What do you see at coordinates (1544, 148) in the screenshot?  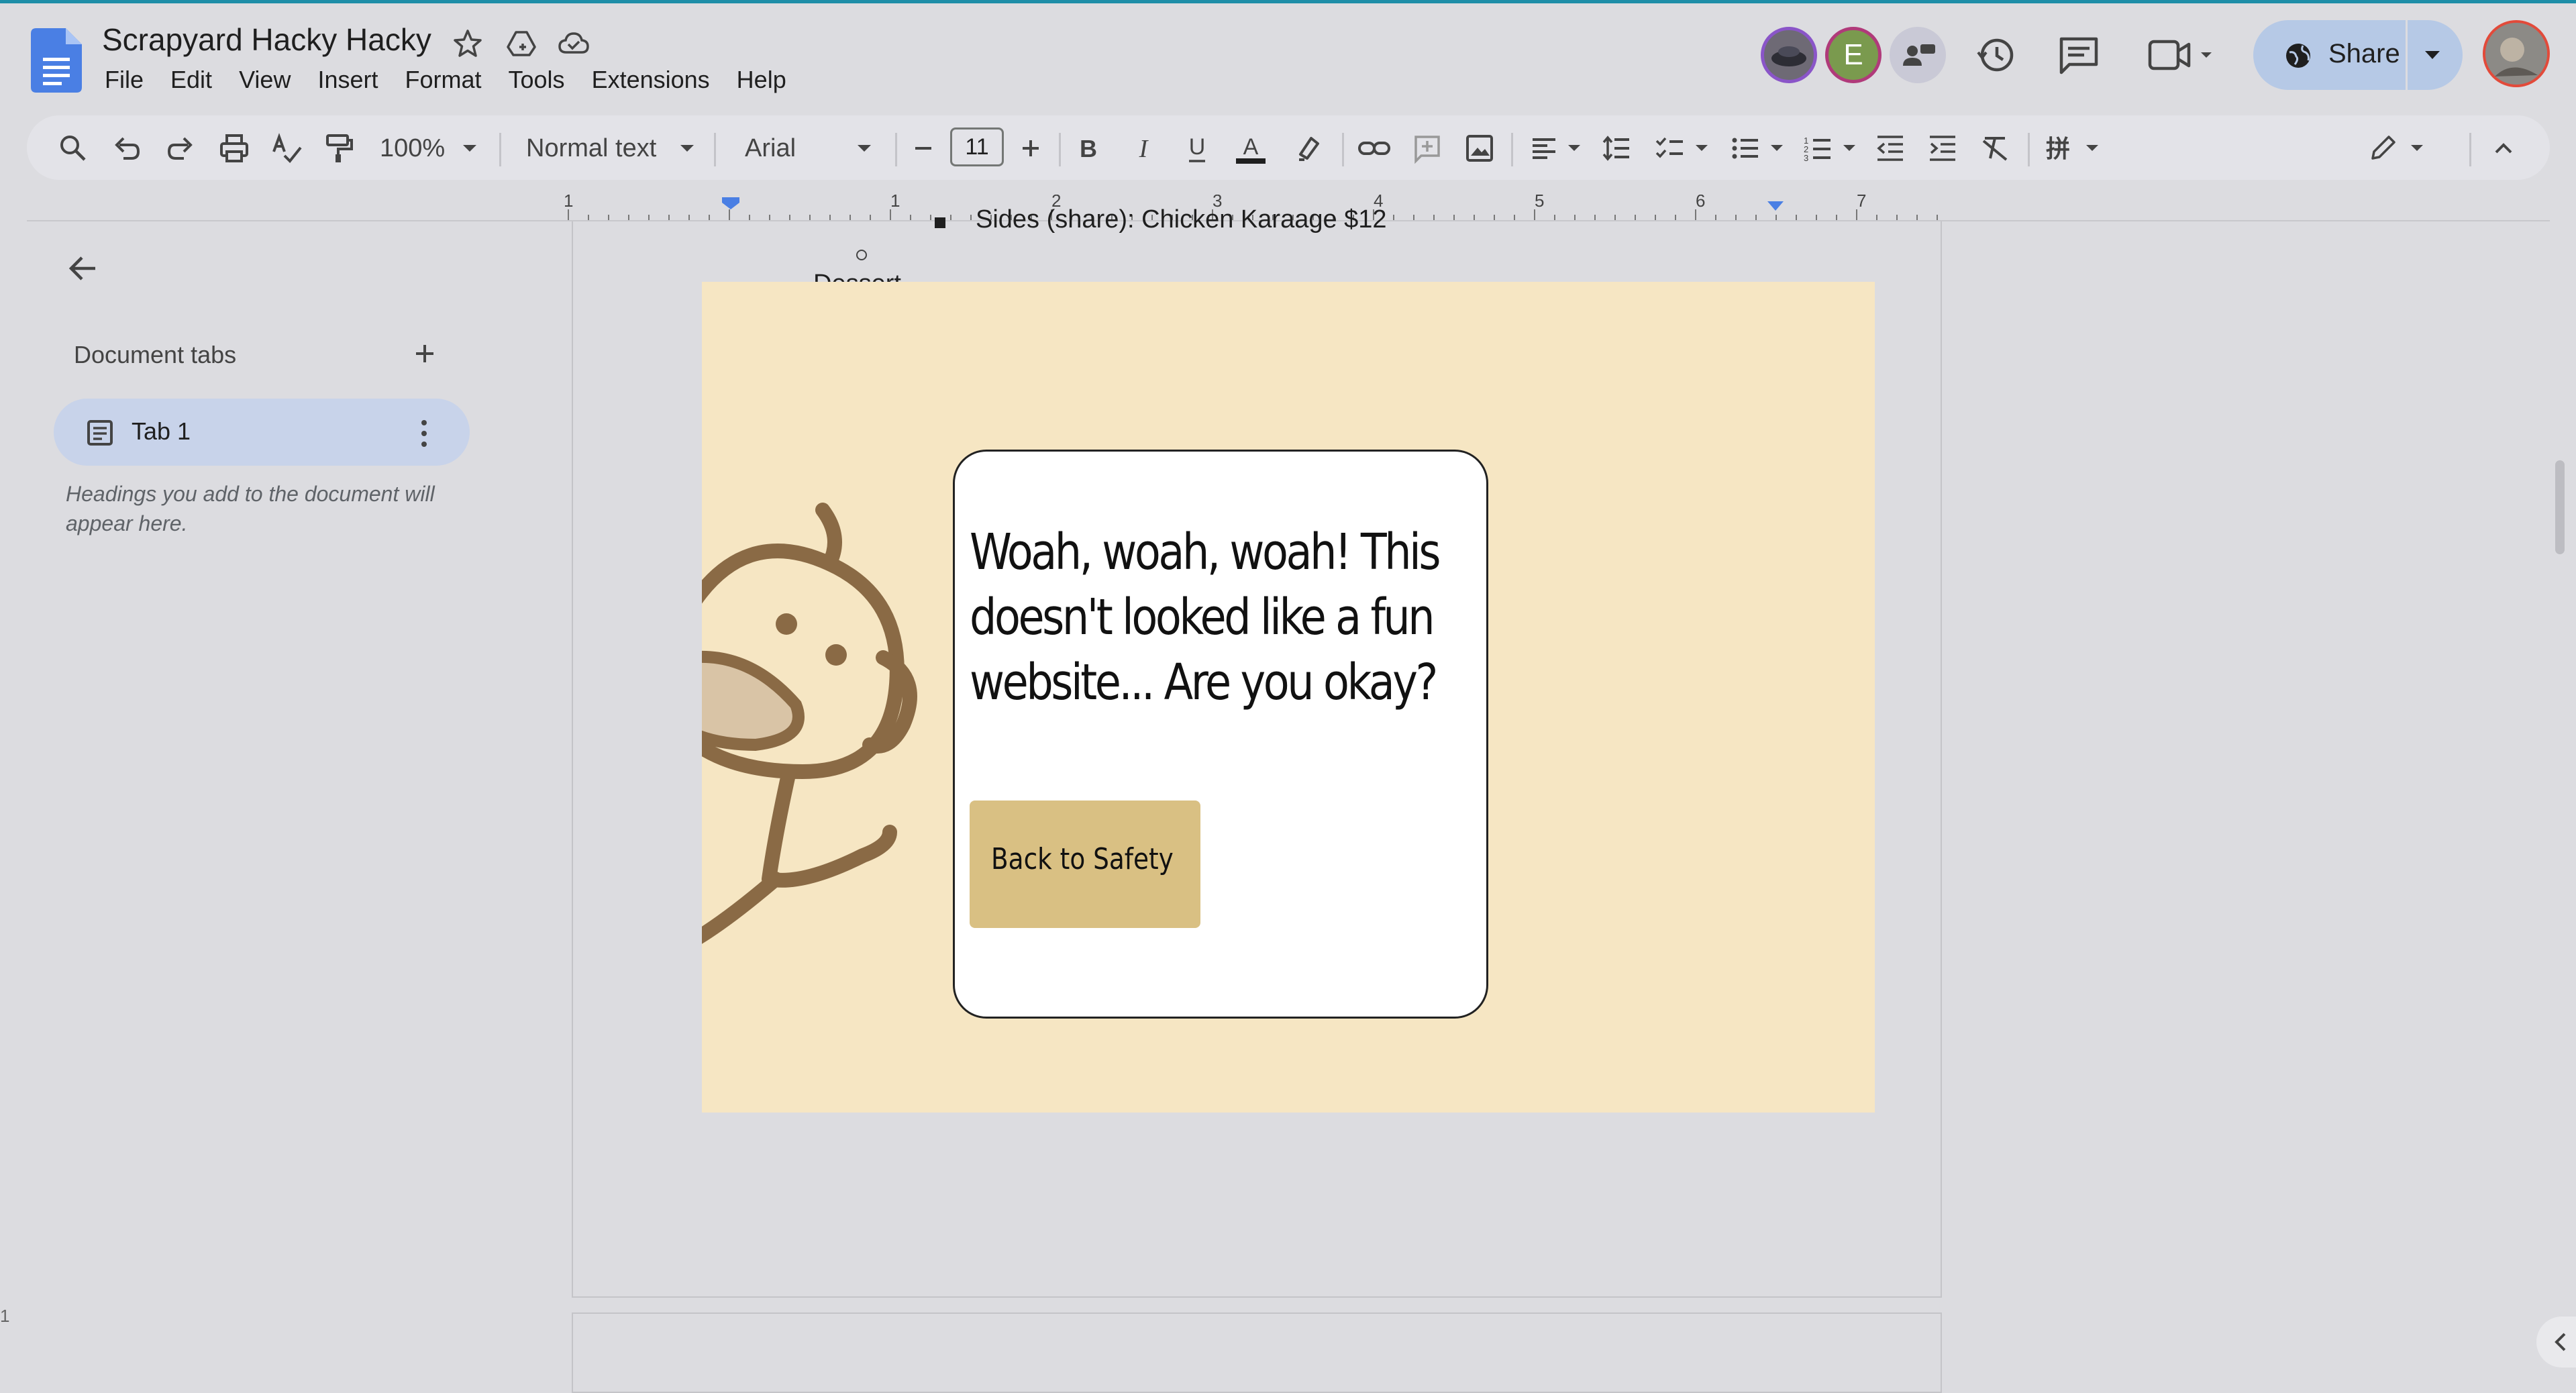 I see `align-left-icon` at bounding box center [1544, 148].